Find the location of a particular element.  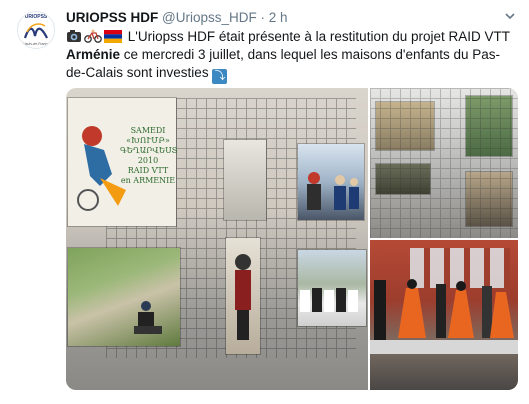

timestamp: 2 h is located at coordinates (278, 17).